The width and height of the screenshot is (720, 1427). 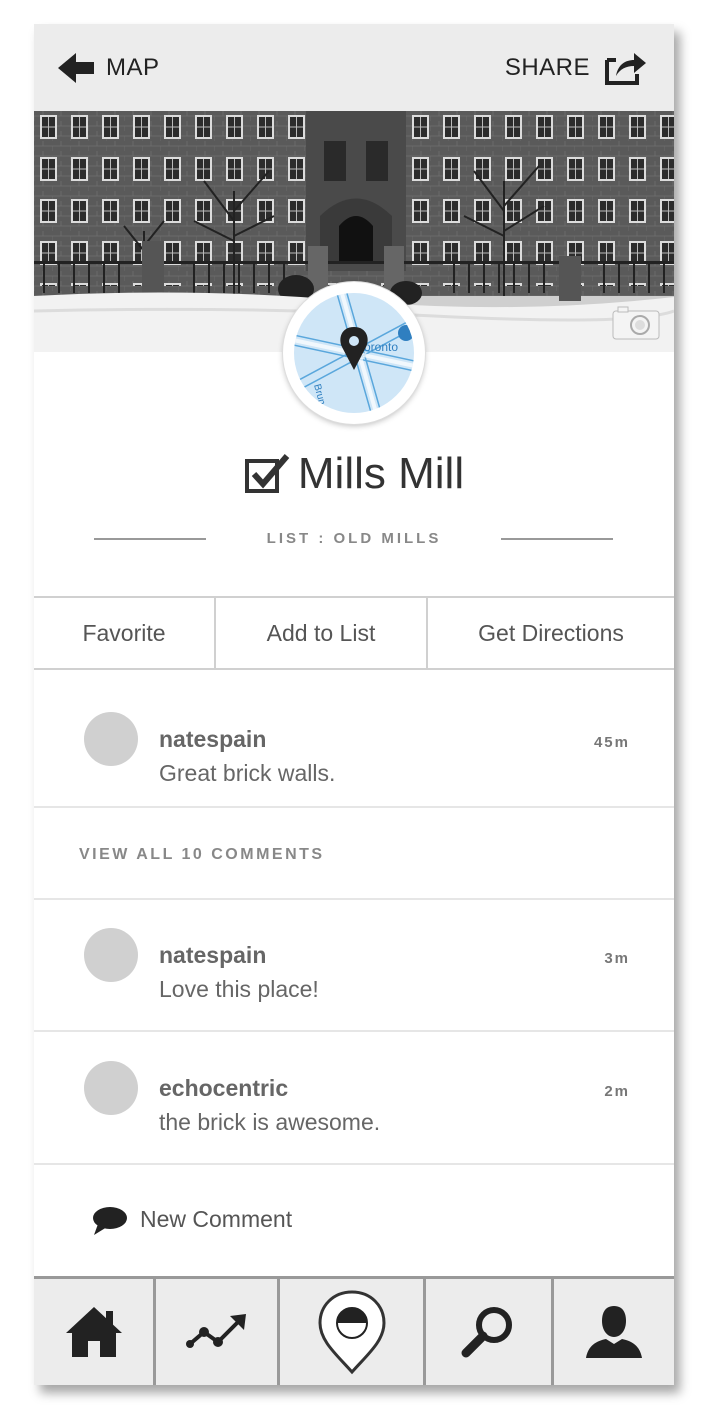 What do you see at coordinates (202, 855) in the screenshot?
I see `view-all-comments-link: VIEW ALL 10 COMMENTS` at bounding box center [202, 855].